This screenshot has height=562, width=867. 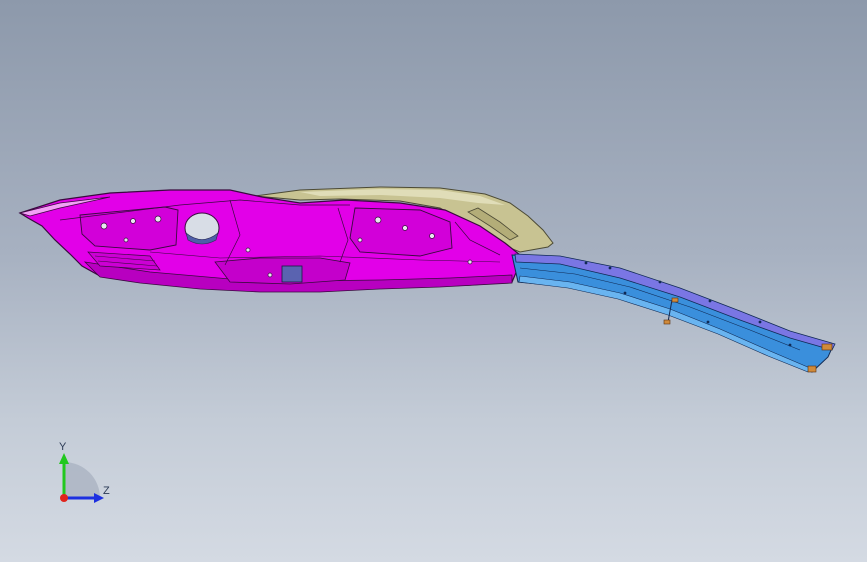 What do you see at coordinates (106, 491) in the screenshot?
I see `z-axis-label: Z` at bounding box center [106, 491].